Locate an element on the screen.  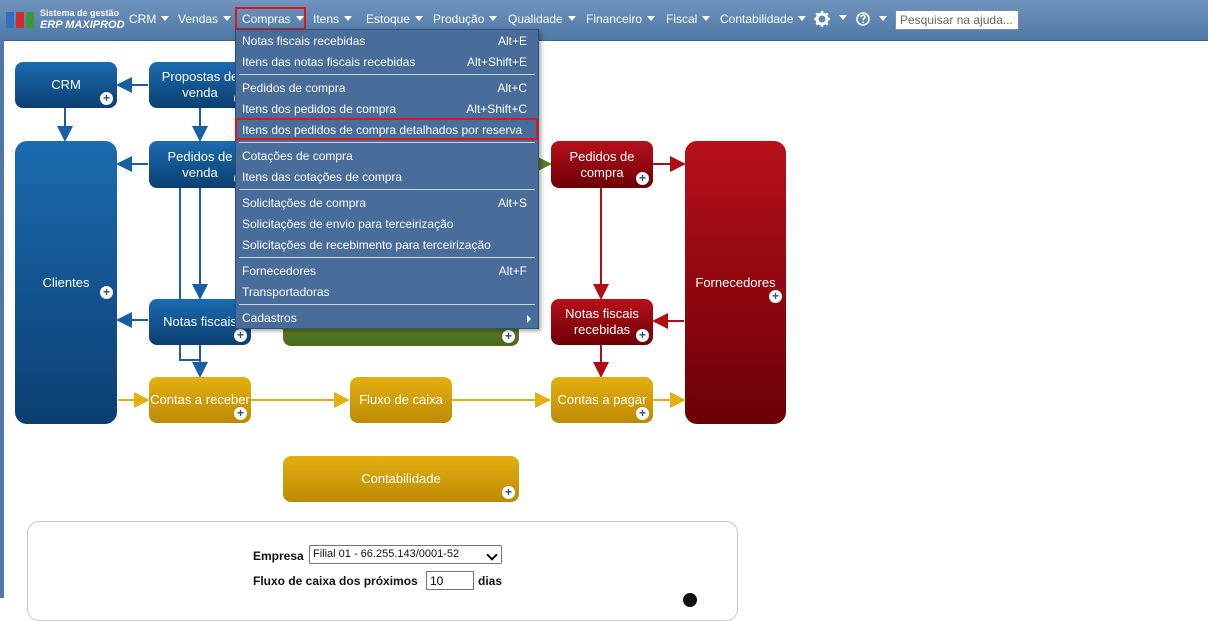
node-fornecedores: Fornecedores + is located at coordinates (735, 282).